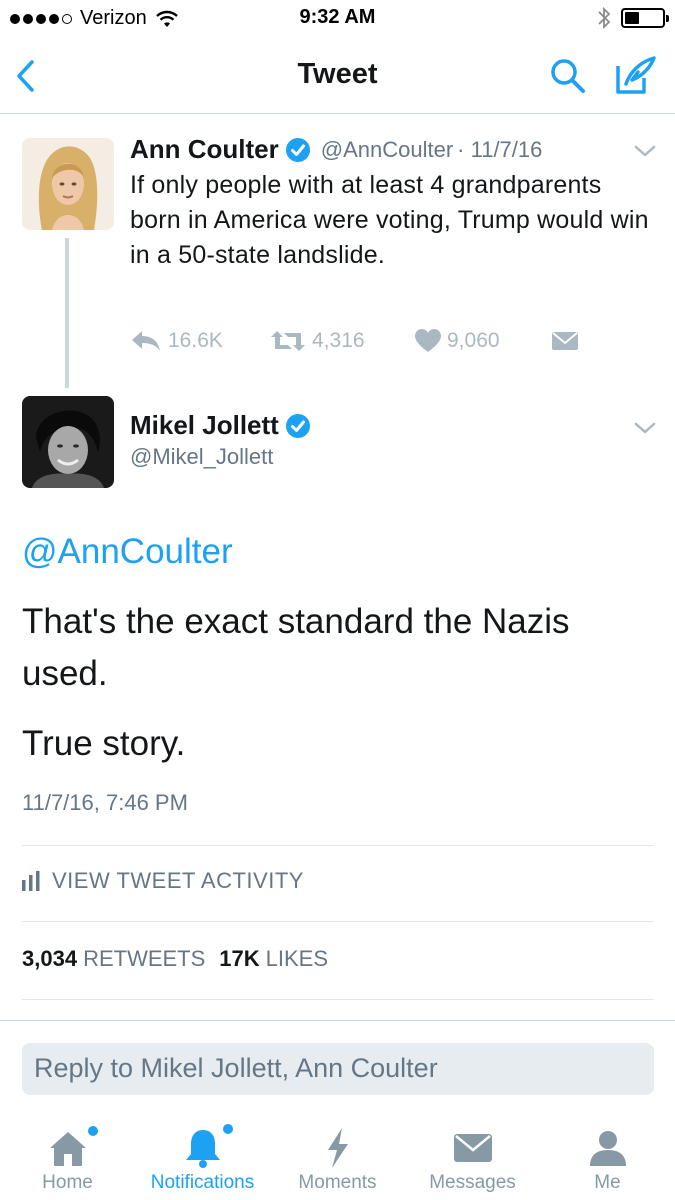 The width and height of the screenshot is (675, 1200). I want to click on reply-count: 16.6K, so click(195, 340).